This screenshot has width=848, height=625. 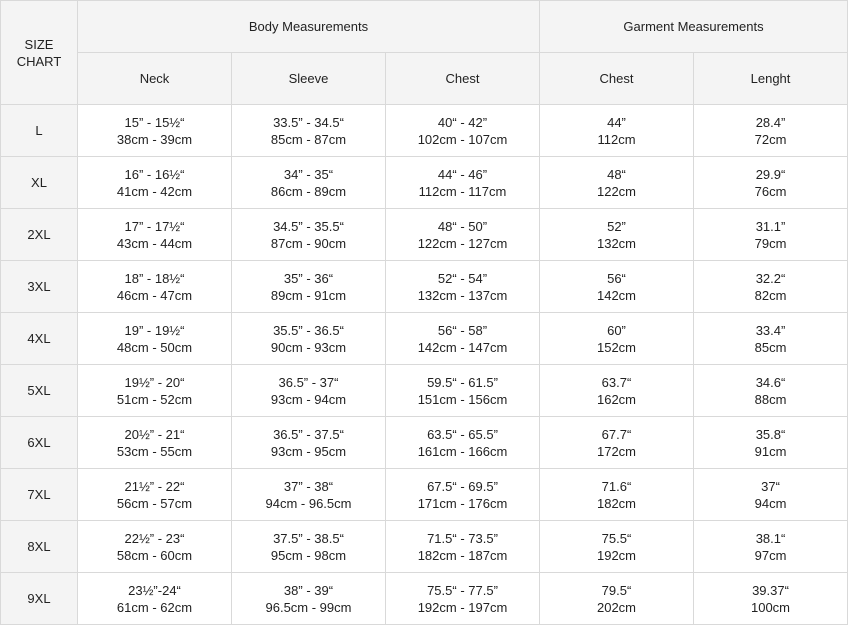 I want to click on centimeters-value: 171cm - 176cm, so click(x=462, y=503).